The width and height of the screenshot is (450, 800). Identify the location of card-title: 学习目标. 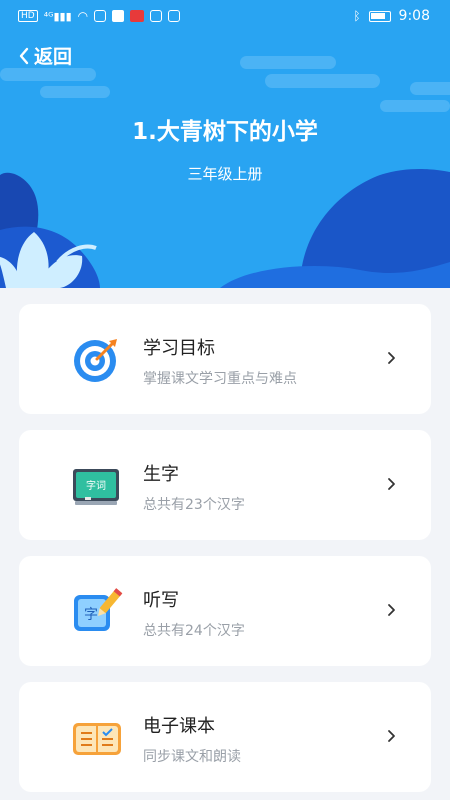
(179, 348).